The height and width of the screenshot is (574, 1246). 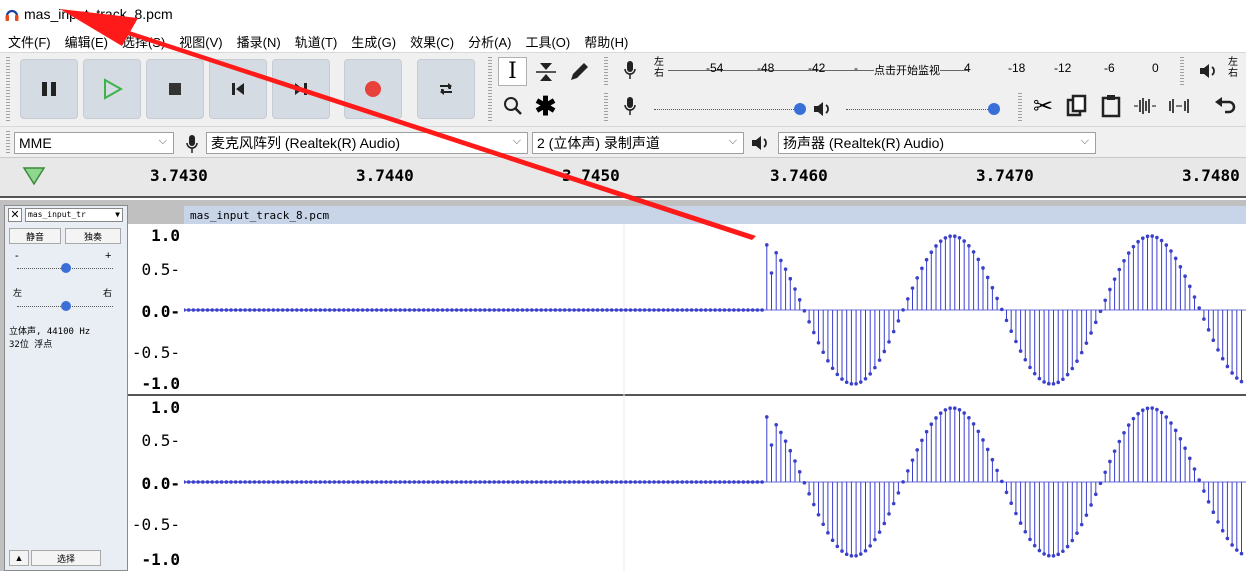 I want to click on arrowhead-icon, so click(x=99, y=27).